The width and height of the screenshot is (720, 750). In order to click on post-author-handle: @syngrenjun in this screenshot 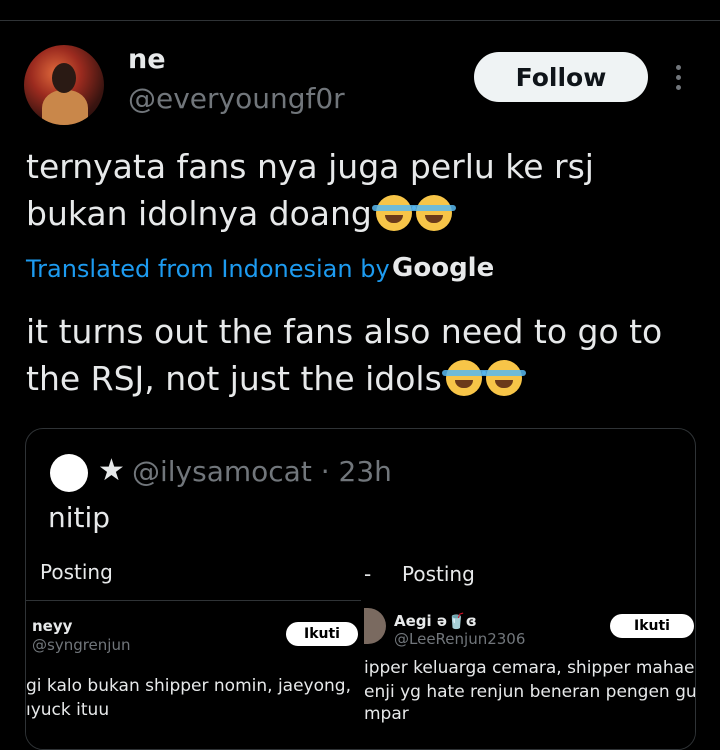, I will do `click(81, 645)`.